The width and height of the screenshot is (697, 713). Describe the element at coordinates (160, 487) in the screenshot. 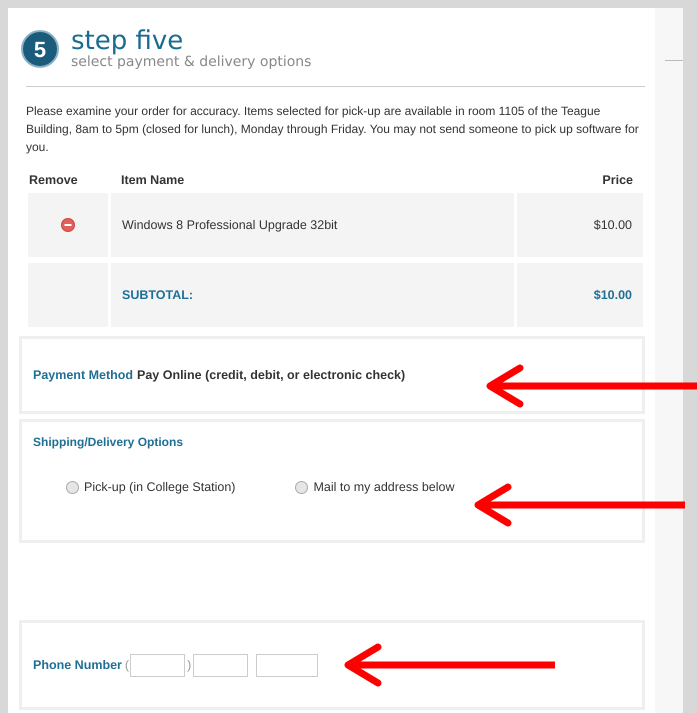

I see `radio-label: Pick-up (in College Station)` at that location.